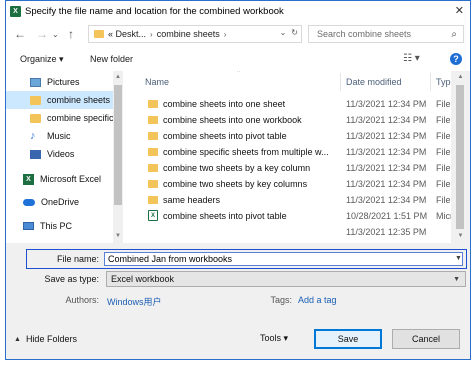  Describe the element at coordinates (55, 34) in the screenshot. I see `recent-dropdown-icon: ⌄` at that location.